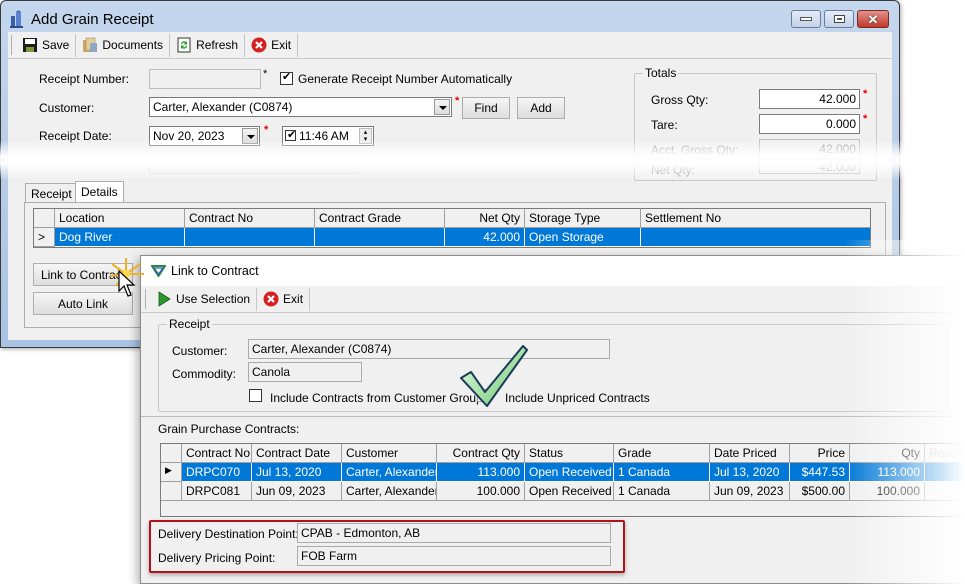  What do you see at coordinates (486, 108) in the screenshot?
I see `find-button: Find` at bounding box center [486, 108].